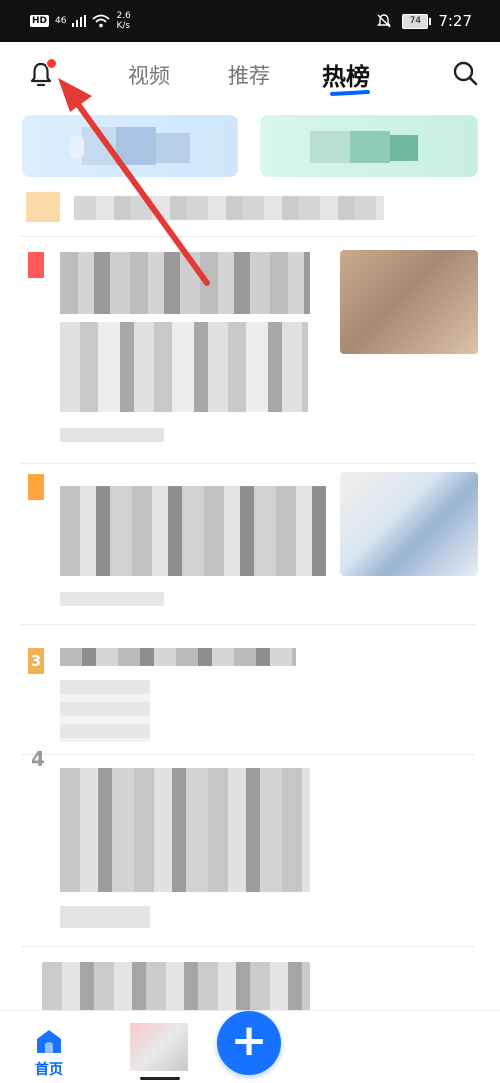 The height and width of the screenshot is (1083, 500). What do you see at coordinates (38, 759) in the screenshot?
I see `rank-badge-4: 4` at bounding box center [38, 759].